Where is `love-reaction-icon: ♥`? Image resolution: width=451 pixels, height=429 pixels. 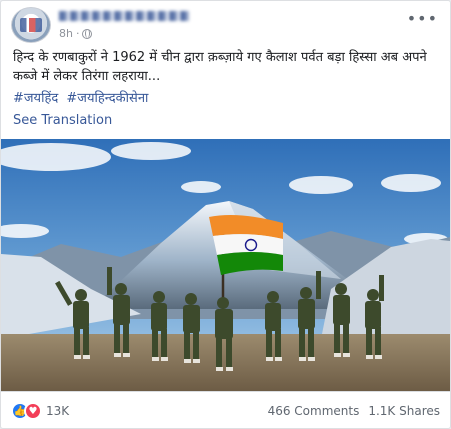 love-reaction-icon: ♥ is located at coordinates (33, 411).